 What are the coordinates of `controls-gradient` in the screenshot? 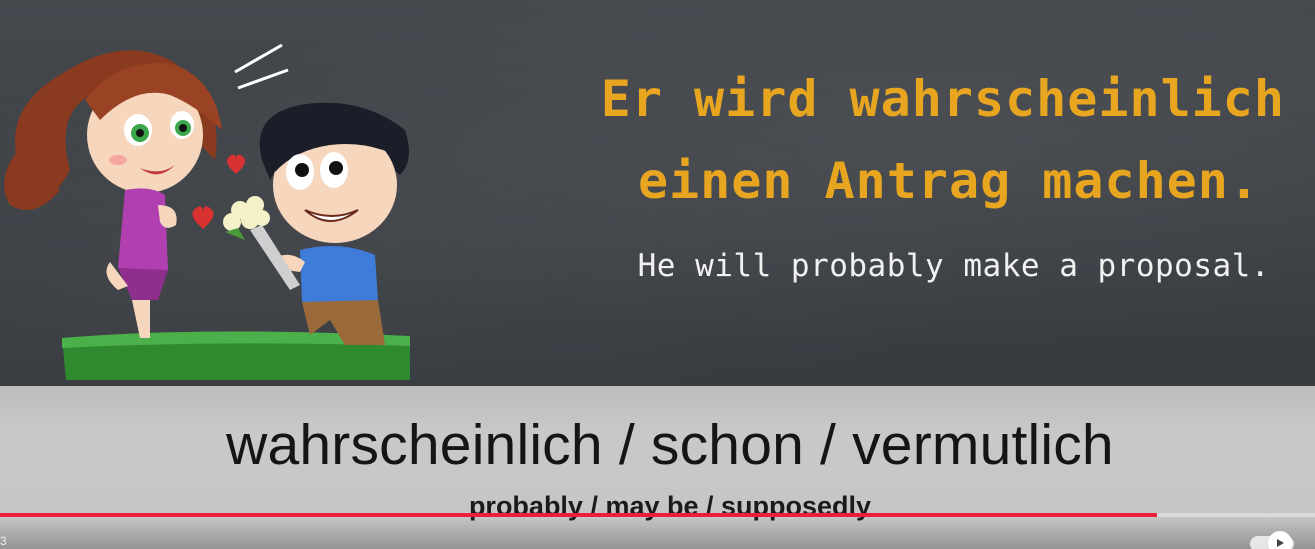 It's located at (657, 533).